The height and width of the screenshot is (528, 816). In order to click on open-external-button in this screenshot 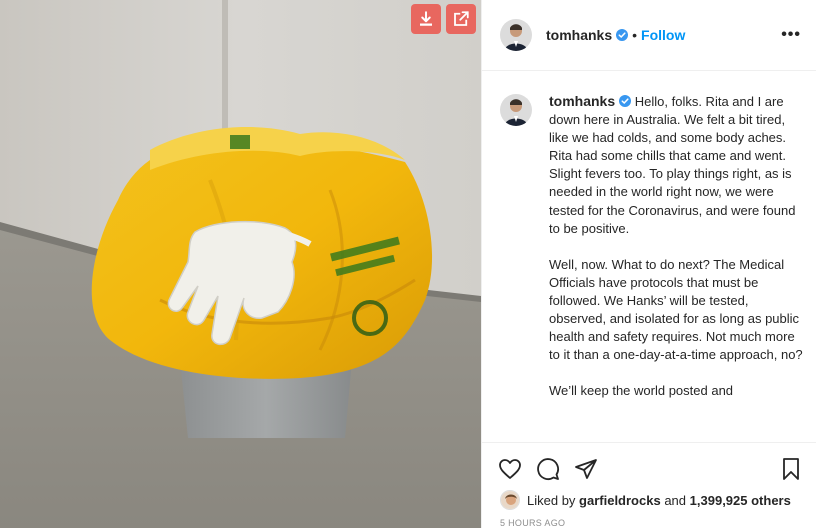, I will do `click(461, 19)`.